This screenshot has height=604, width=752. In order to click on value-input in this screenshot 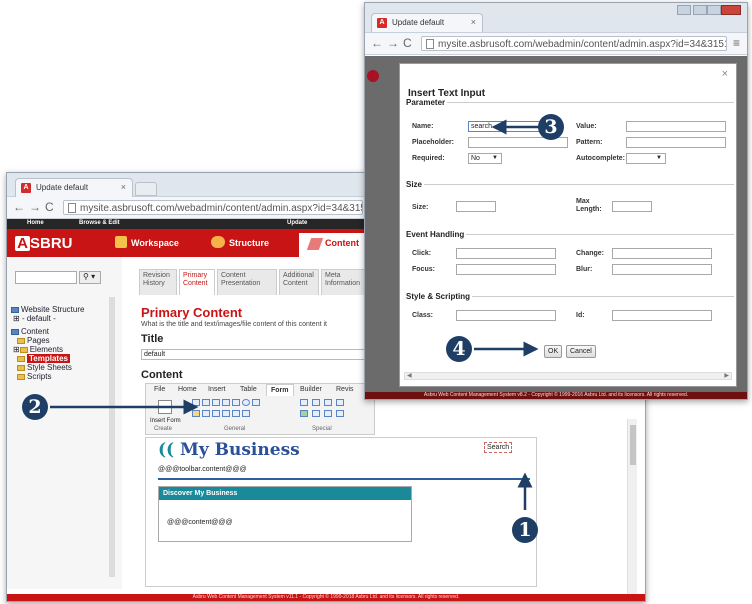, I will do `click(676, 126)`.